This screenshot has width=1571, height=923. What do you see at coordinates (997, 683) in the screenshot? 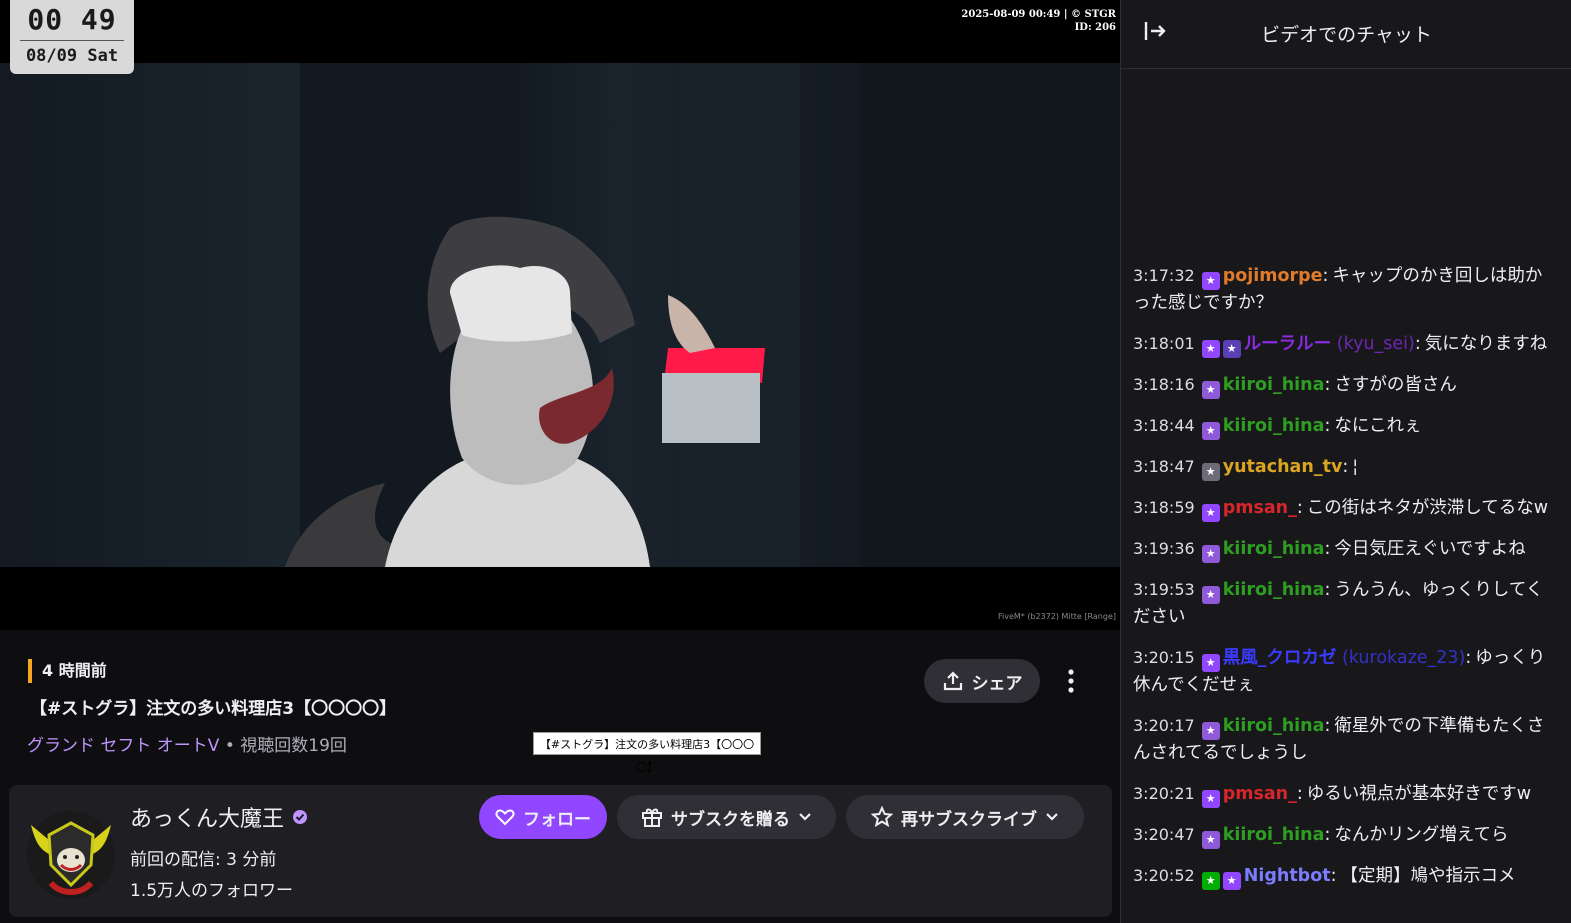
I see `share-label: シェア` at bounding box center [997, 683].